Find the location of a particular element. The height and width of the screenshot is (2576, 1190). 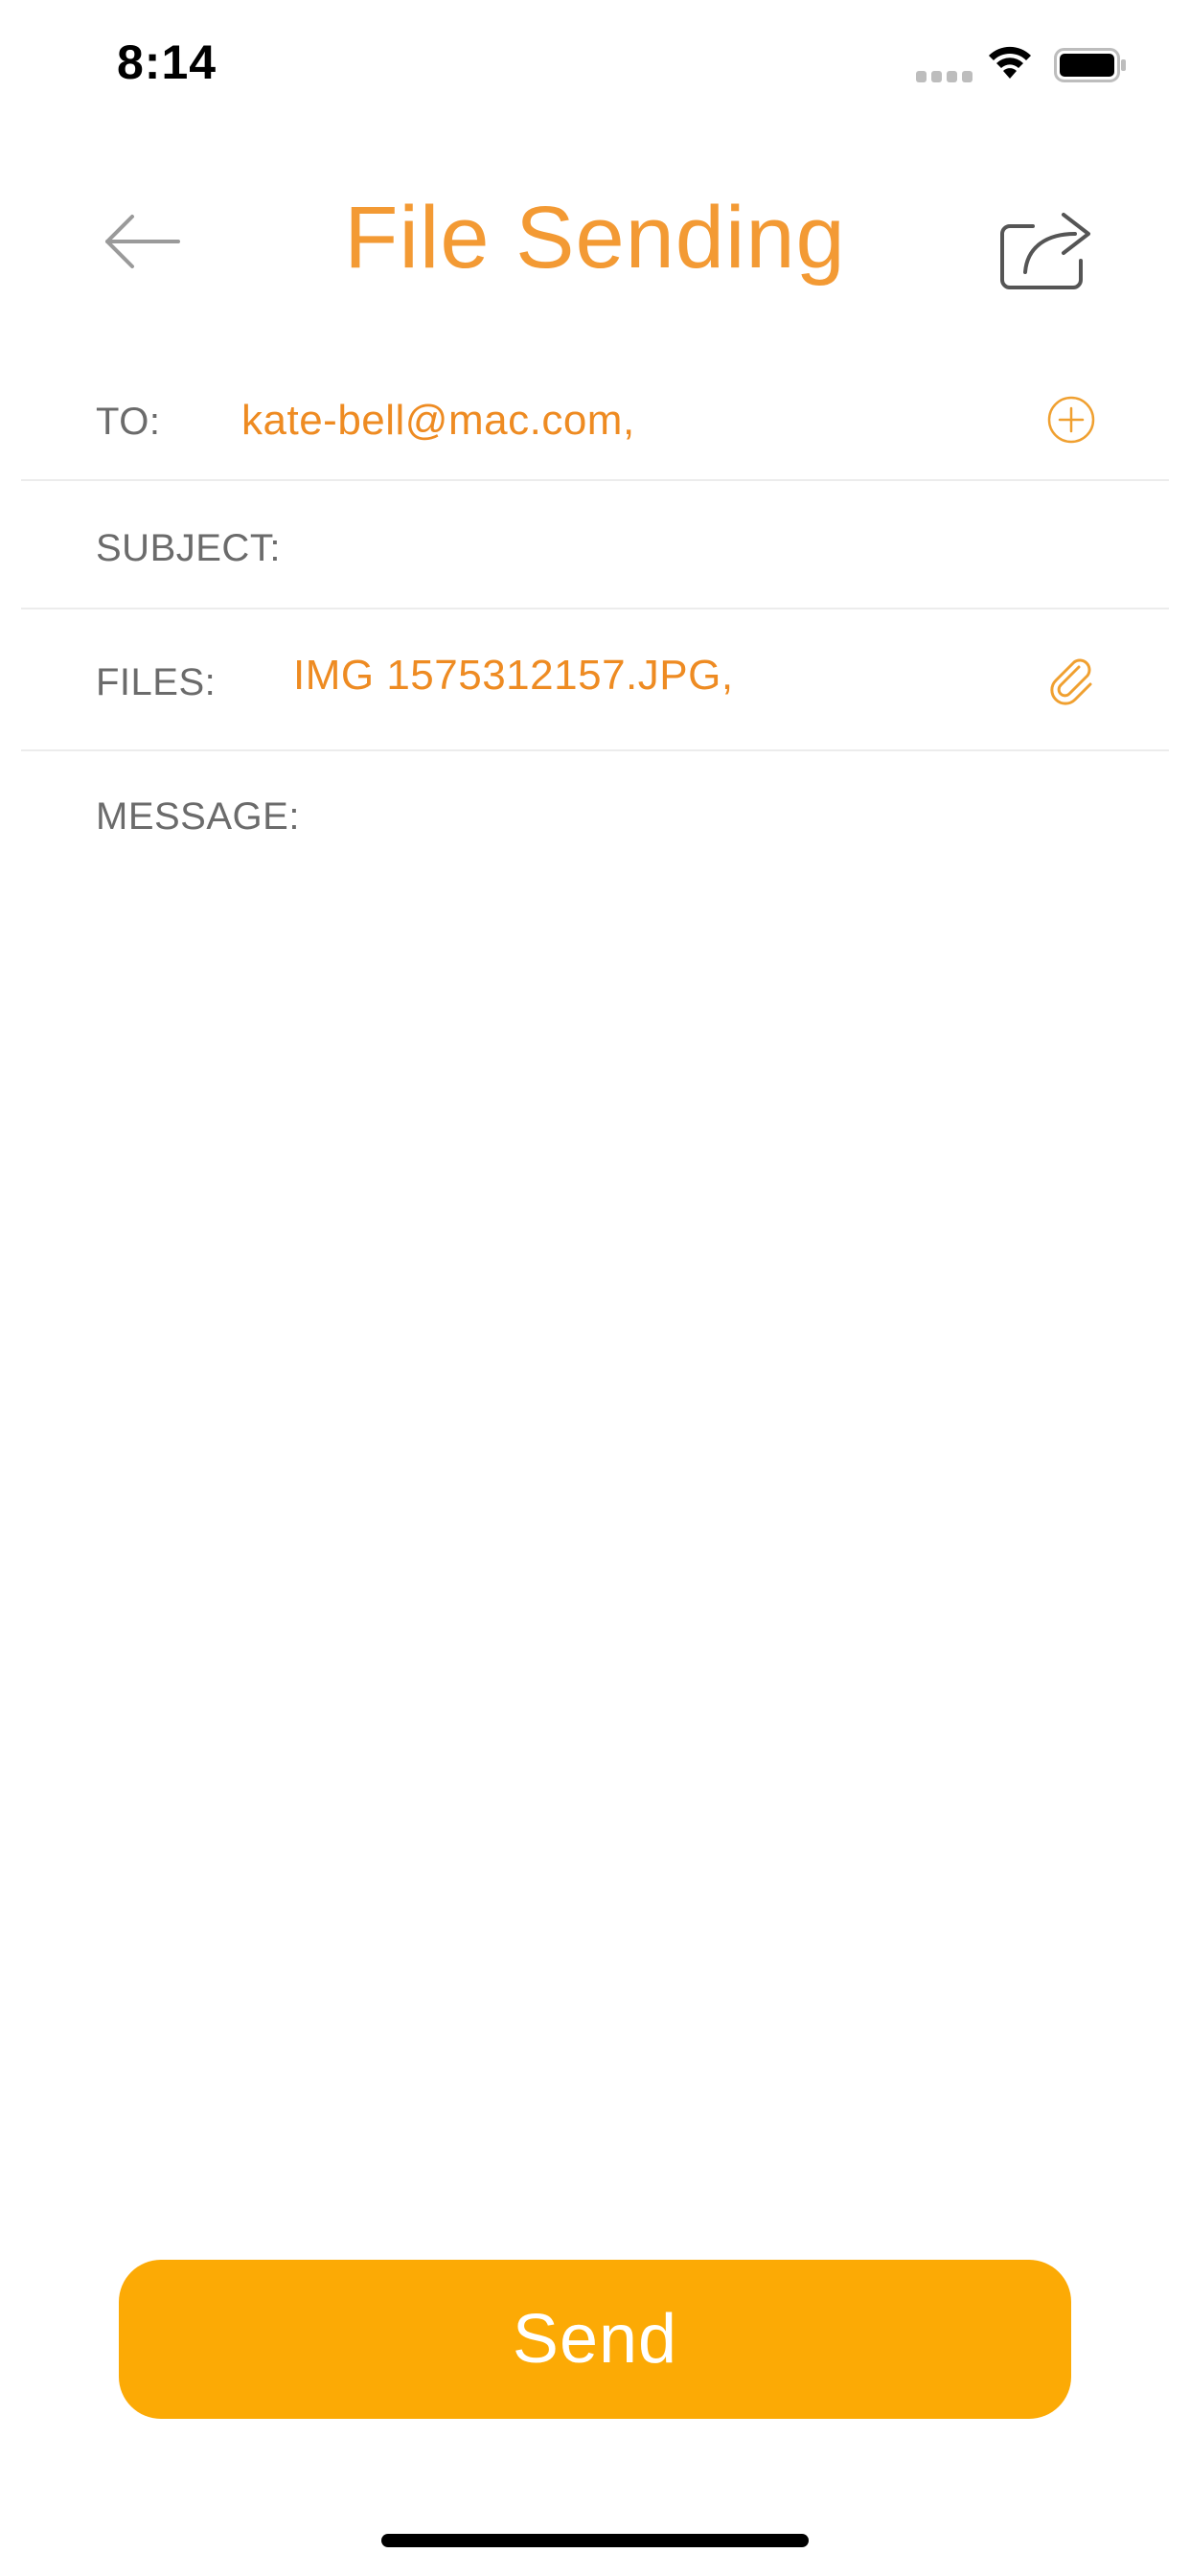

attach-file-button is located at coordinates (1071, 678).